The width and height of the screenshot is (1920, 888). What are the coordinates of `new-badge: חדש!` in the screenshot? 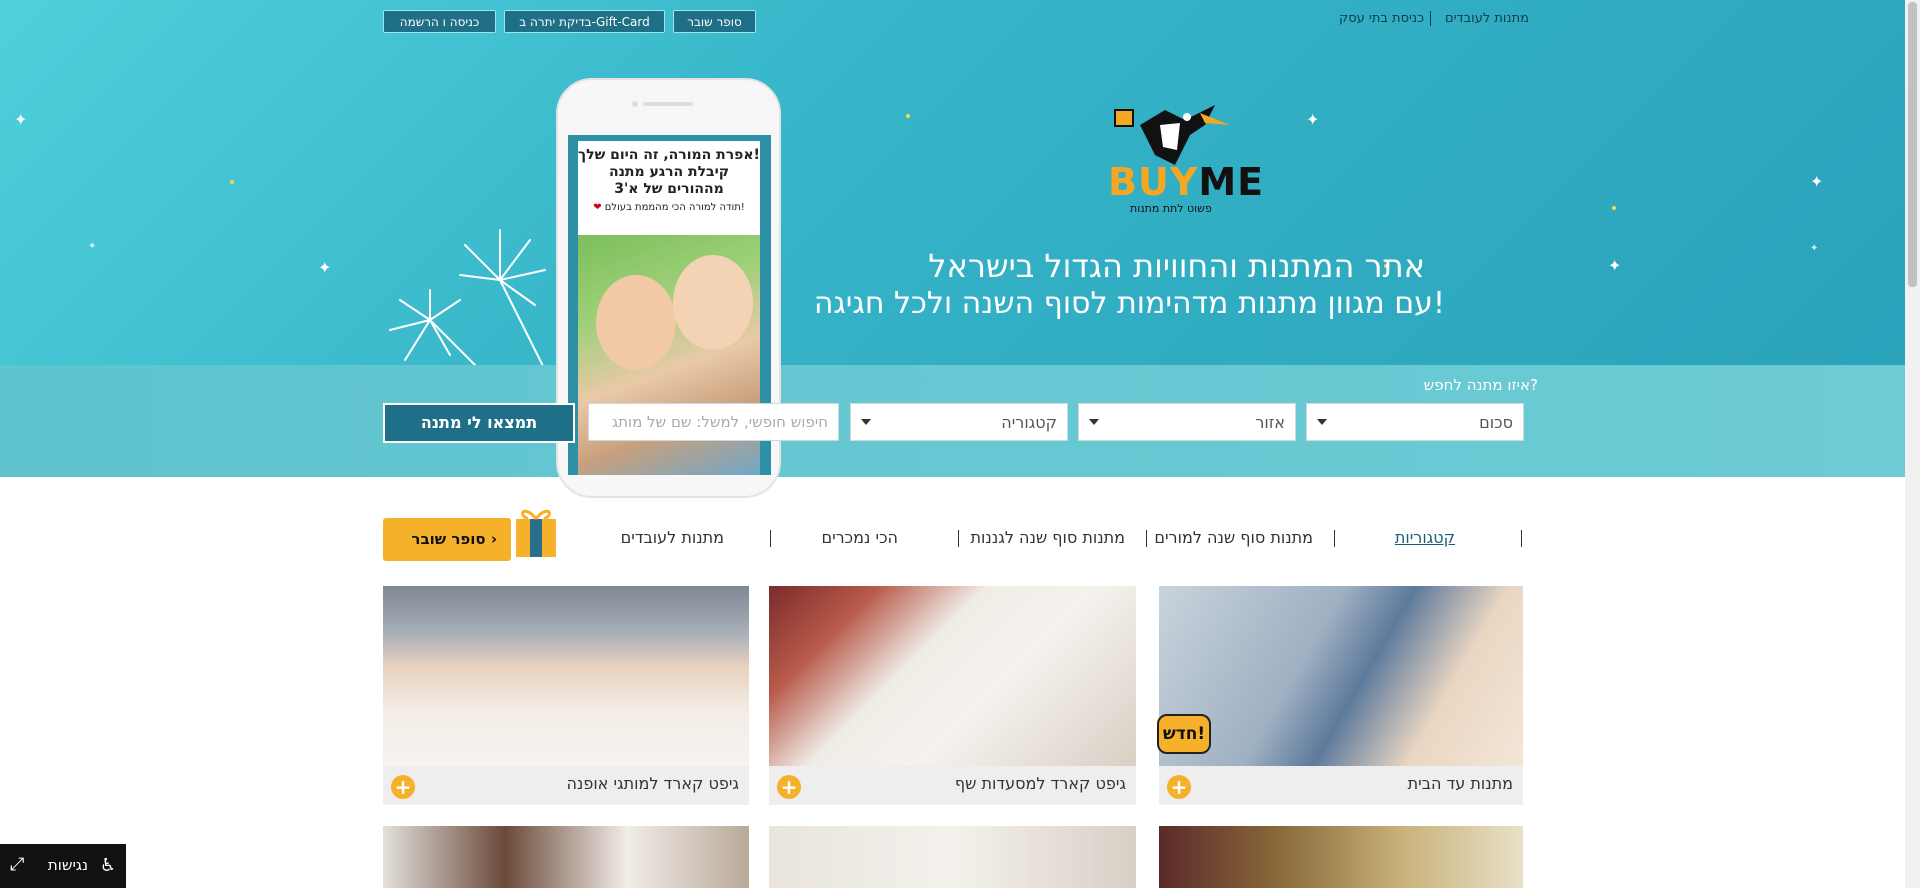 It's located at (1184, 734).